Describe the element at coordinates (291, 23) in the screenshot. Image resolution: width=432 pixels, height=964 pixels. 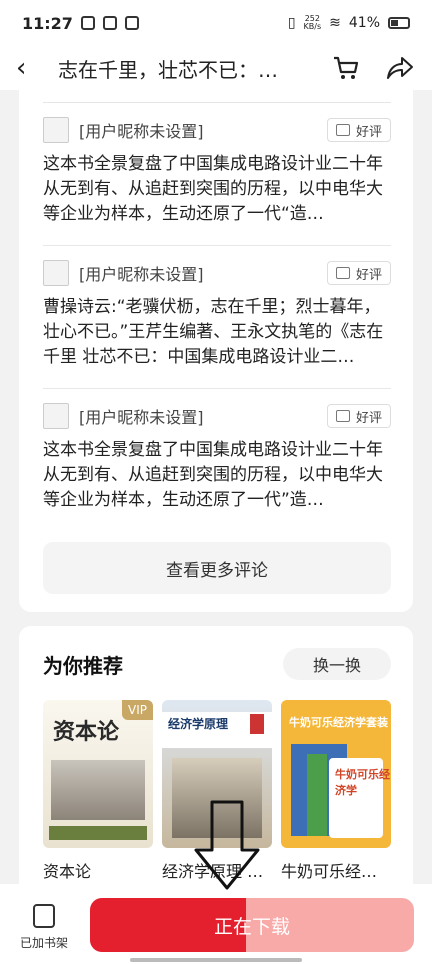
I see `vibrate-icon: ▯` at that location.